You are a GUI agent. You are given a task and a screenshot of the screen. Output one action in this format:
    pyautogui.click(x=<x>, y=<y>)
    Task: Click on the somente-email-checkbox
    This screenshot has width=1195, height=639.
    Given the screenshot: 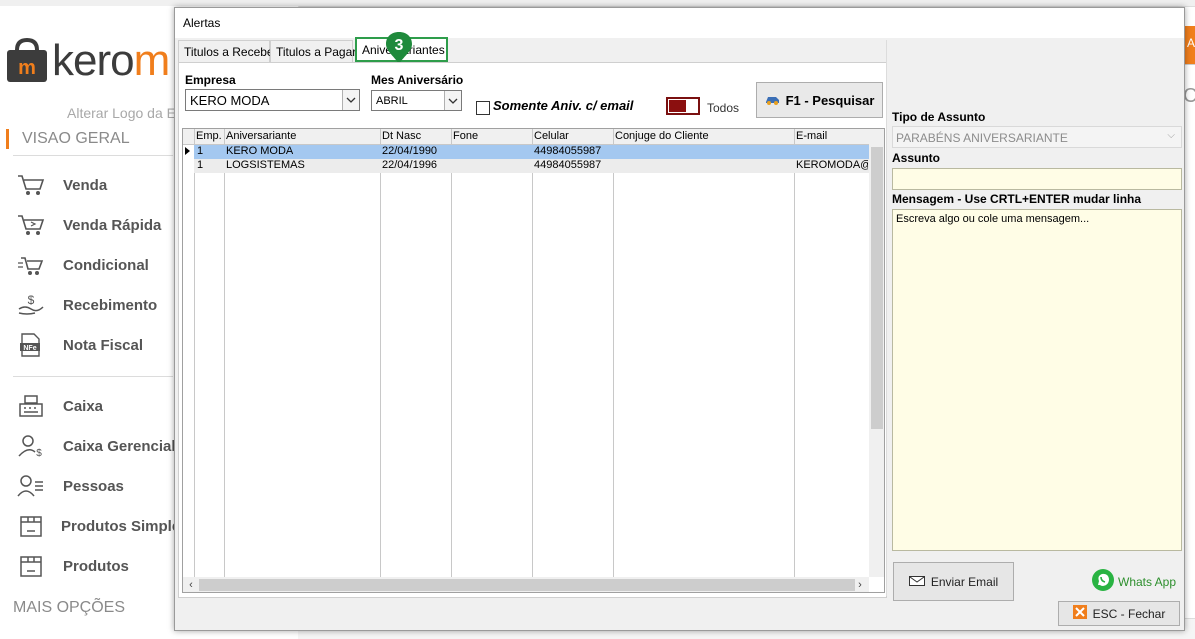 What is the action you would take?
    pyautogui.click(x=483, y=108)
    